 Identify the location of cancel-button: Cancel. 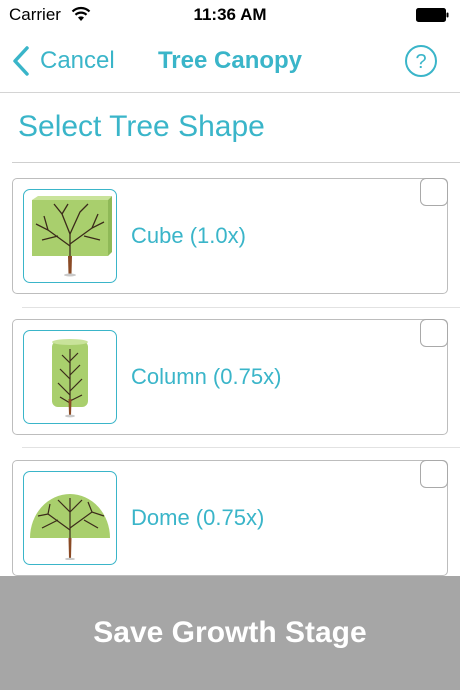
(63, 61).